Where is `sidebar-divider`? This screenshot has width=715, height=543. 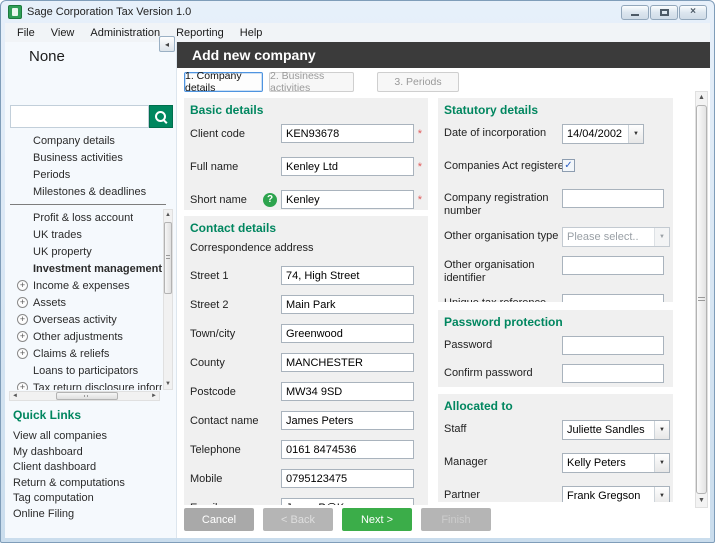 sidebar-divider is located at coordinates (88, 204).